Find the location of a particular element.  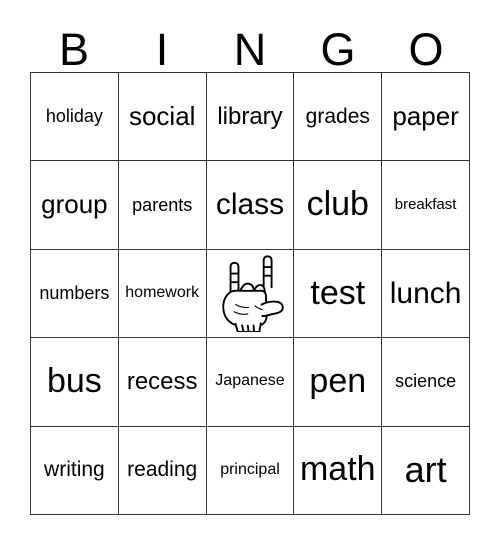

bingo-cell-label: Japanese is located at coordinates (250, 381).